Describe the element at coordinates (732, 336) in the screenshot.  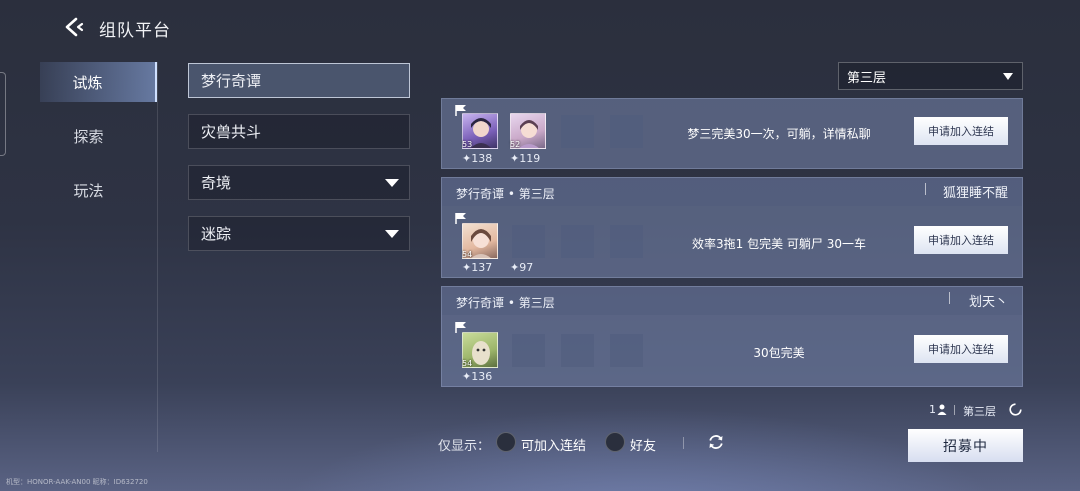
I see `team-card: 梦行奇谭 • 第三层 划天丶 54 ✦136 30包完美 申请加入连结` at that location.